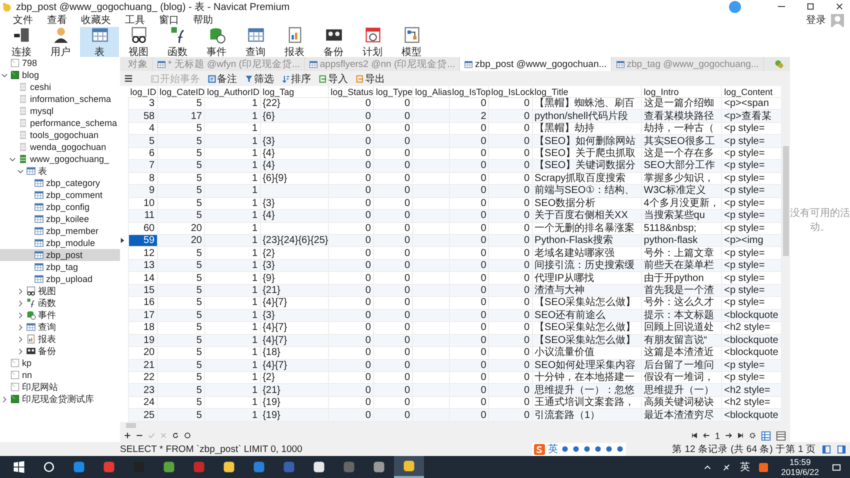  Describe the element at coordinates (143, 92) in the screenshot. I see `column-header: log_ID` at that location.